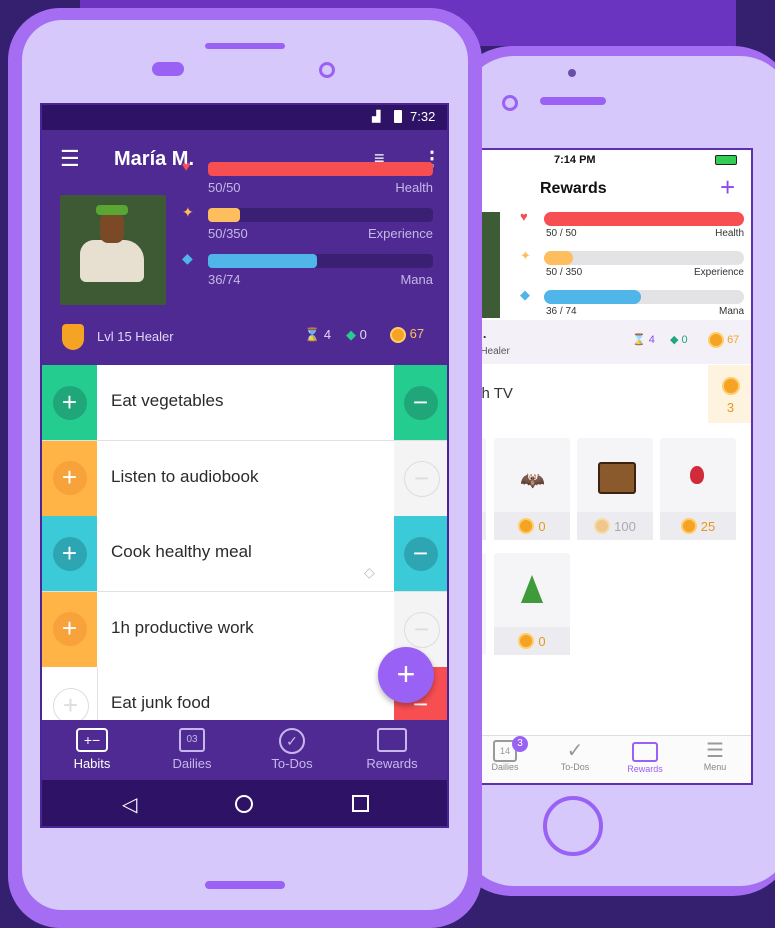 Image resolution: width=775 pixels, height=928 pixels. I want to click on hourglass-icon: ⌛, so click(312, 334).